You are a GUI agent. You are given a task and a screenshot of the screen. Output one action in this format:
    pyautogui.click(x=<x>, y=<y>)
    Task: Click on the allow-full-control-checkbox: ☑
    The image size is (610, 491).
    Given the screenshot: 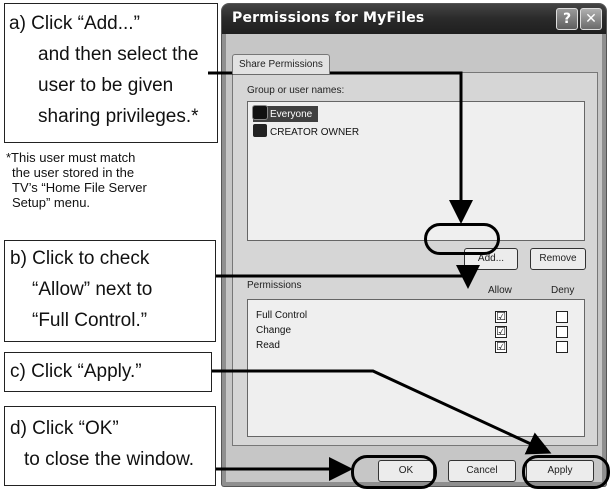 What is the action you would take?
    pyautogui.click(x=501, y=317)
    